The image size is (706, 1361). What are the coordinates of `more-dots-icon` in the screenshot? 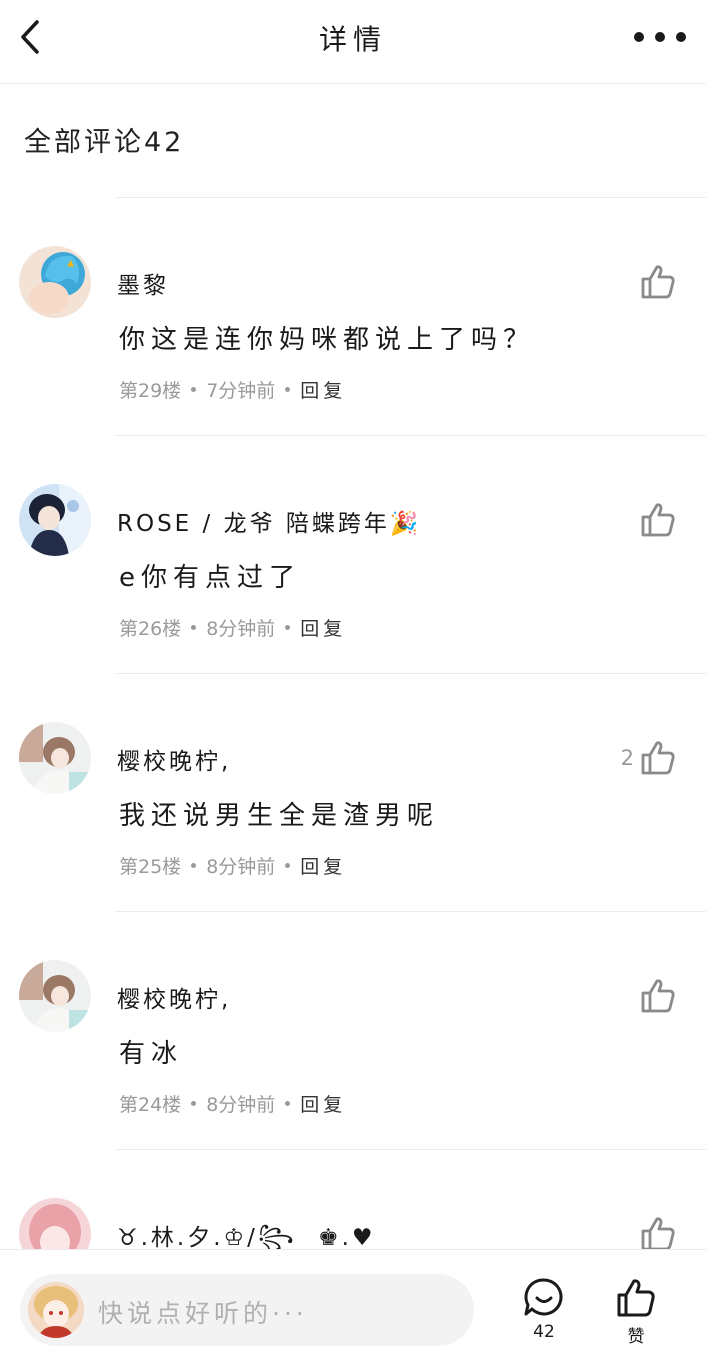 It's located at (639, 37).